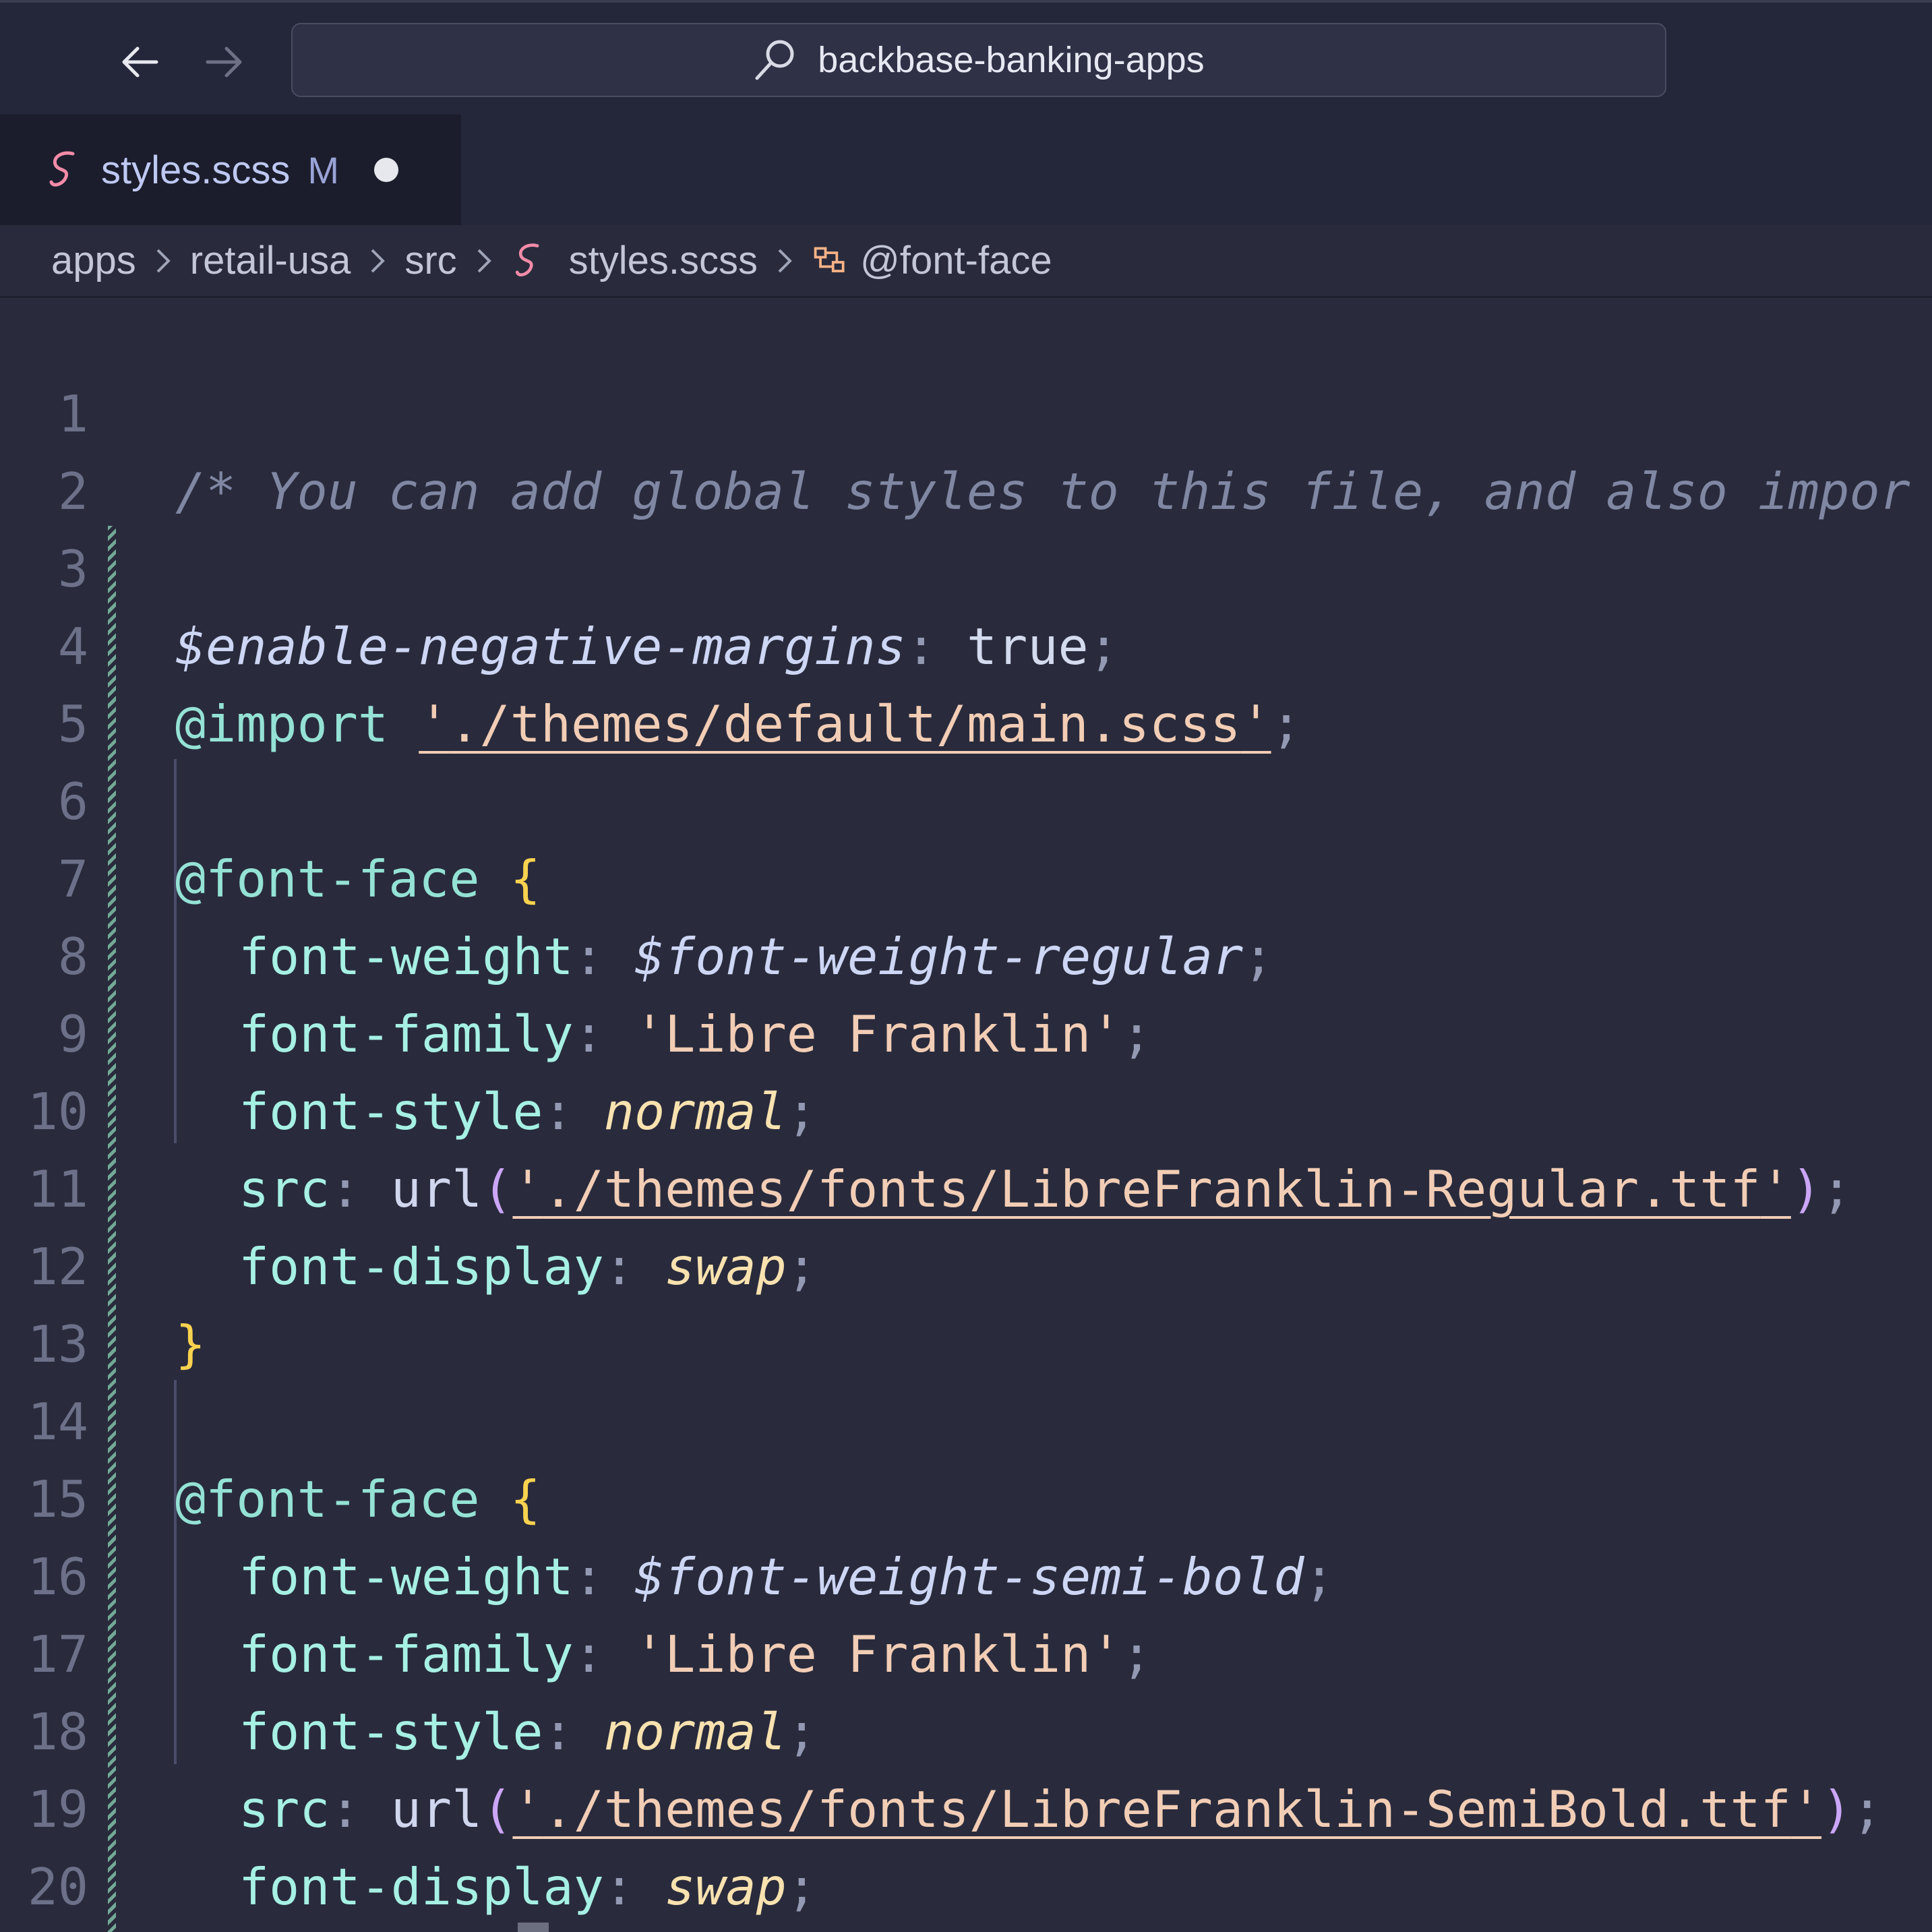 This screenshot has width=1932, height=1932. I want to click on breadcrumb-item-retail-usa: retail-usa, so click(270, 260).